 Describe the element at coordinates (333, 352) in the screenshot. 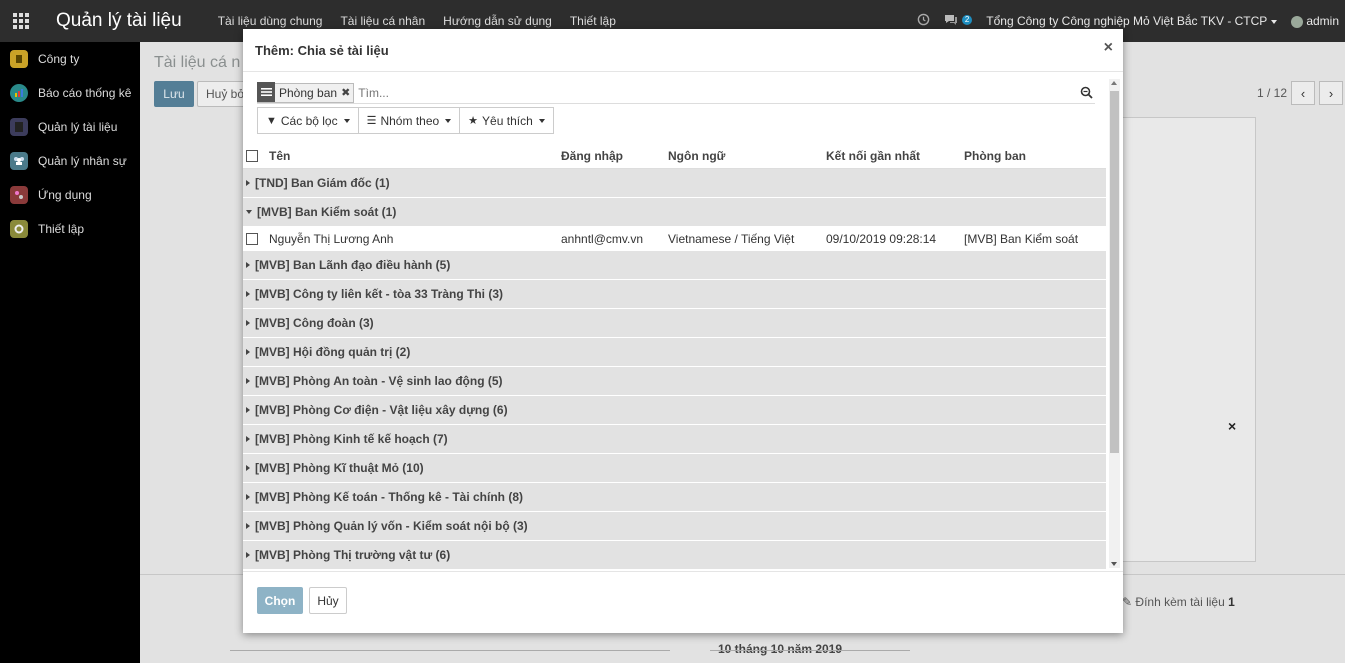

I see `group-label: [MVB] Hội đồng quản trị (2)` at that location.